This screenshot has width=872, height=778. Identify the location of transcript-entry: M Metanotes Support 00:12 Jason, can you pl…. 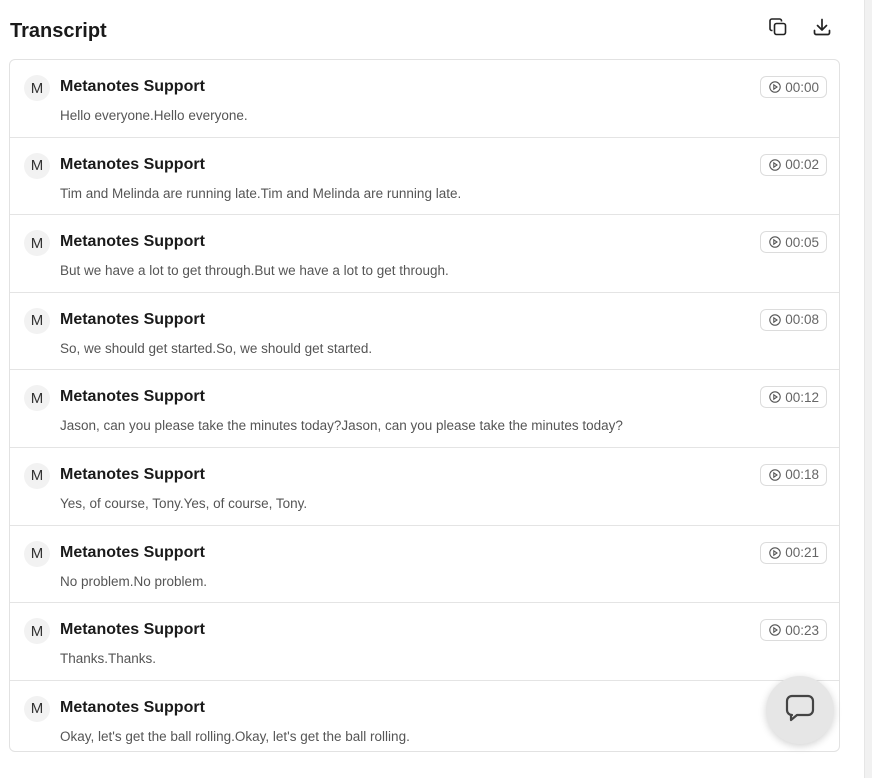
(424, 409).